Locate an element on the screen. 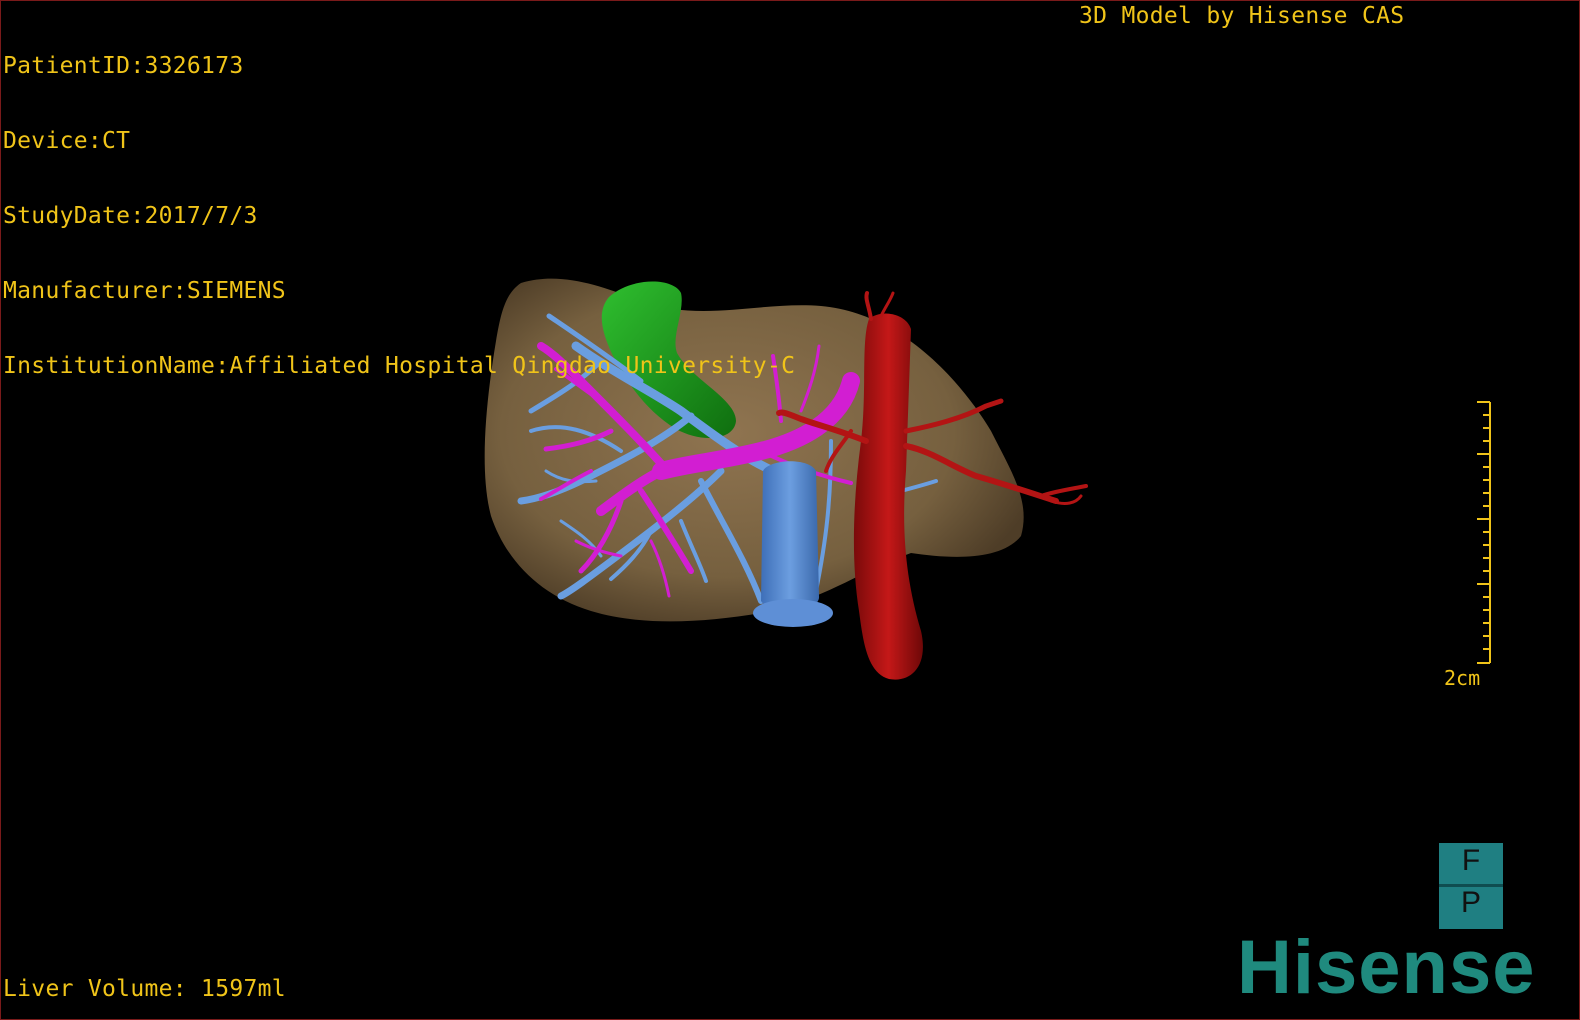  manufacturer: Manufacturer:SIEMENS is located at coordinates (144, 291).